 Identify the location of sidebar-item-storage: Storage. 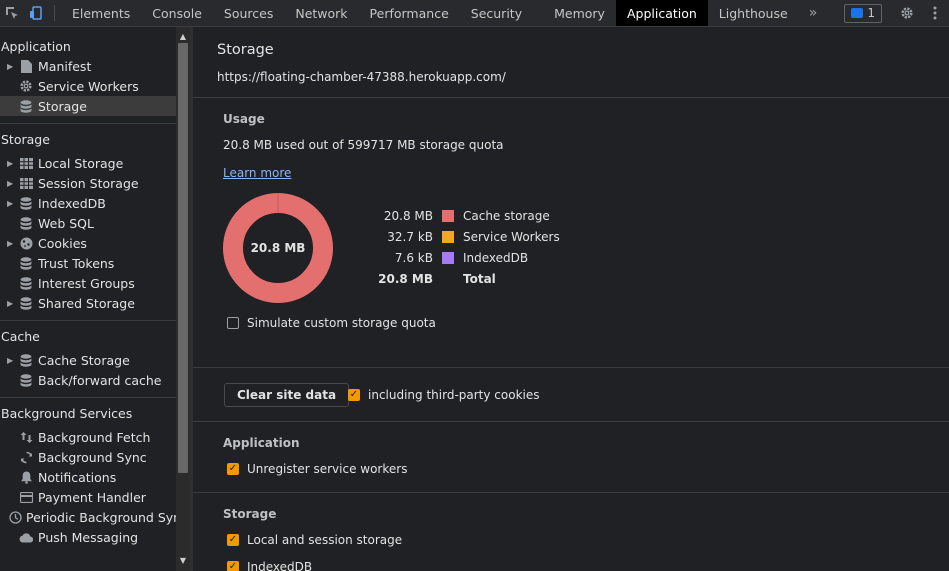
(88, 106).